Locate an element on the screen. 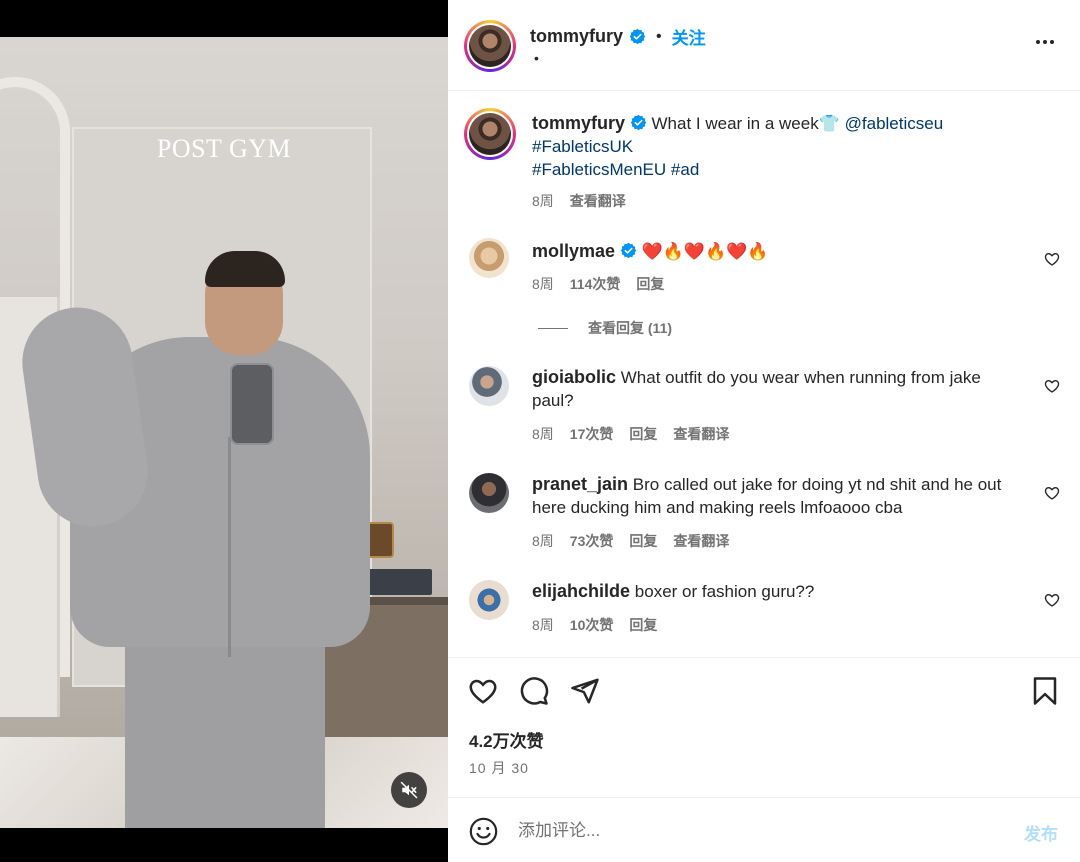 This screenshot has height=862, width=1080. comment-text: mollymae ❤️🔥❤️🔥❤️🔥 is located at coordinates (777, 251).